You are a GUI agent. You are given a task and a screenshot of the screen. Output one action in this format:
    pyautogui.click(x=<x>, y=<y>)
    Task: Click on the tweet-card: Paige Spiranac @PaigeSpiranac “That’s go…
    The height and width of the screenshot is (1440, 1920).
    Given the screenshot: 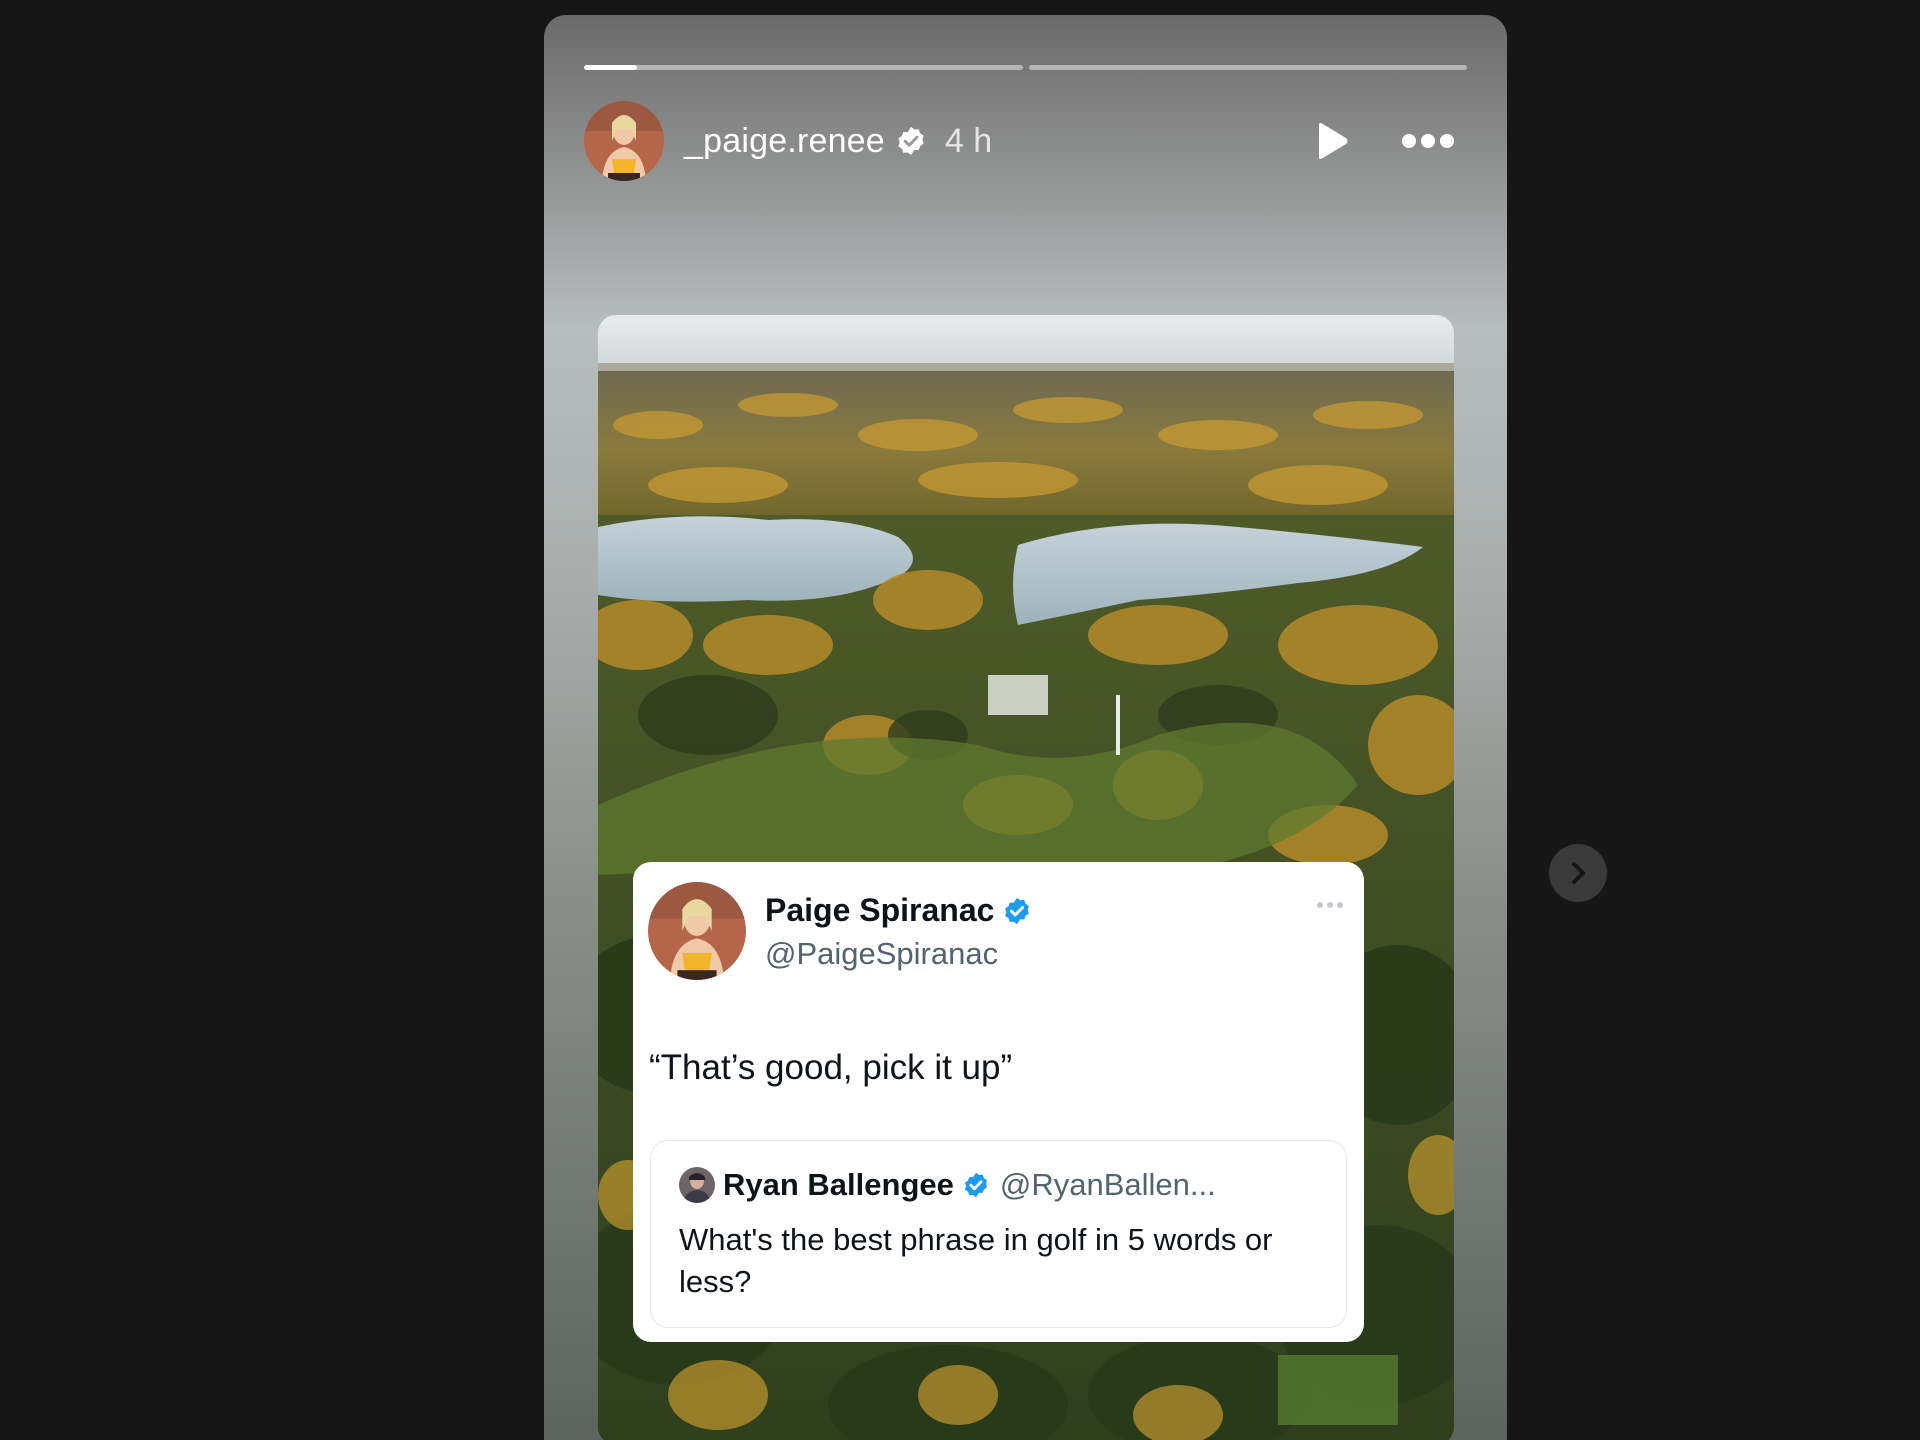 What is the action you would take?
    pyautogui.click(x=998, y=1102)
    